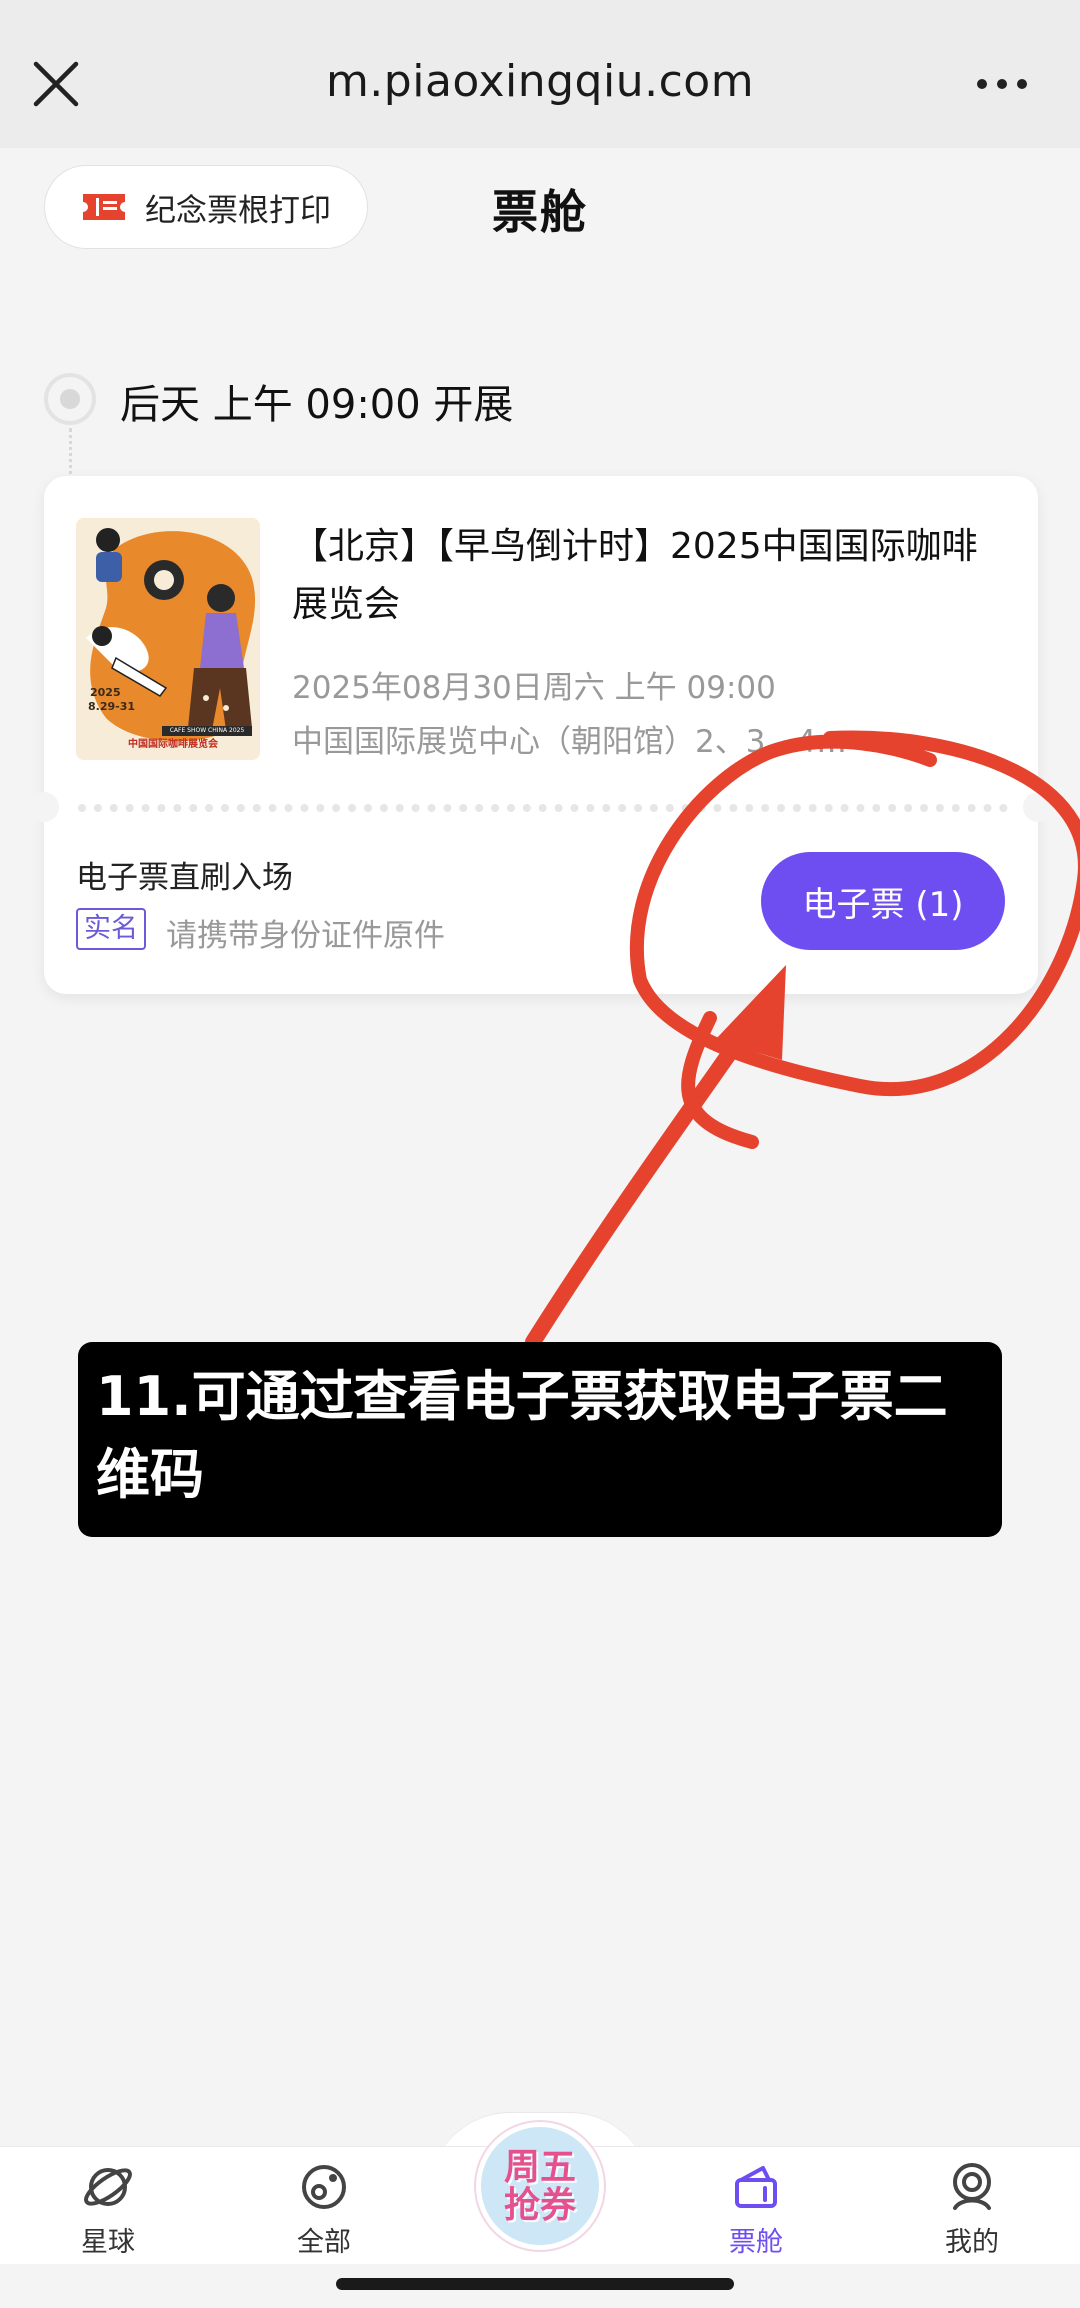 This screenshot has height=2308, width=1080. What do you see at coordinates (317, 405) in the screenshot?
I see `timeline-label: 后天 上午 09:00 开展` at bounding box center [317, 405].